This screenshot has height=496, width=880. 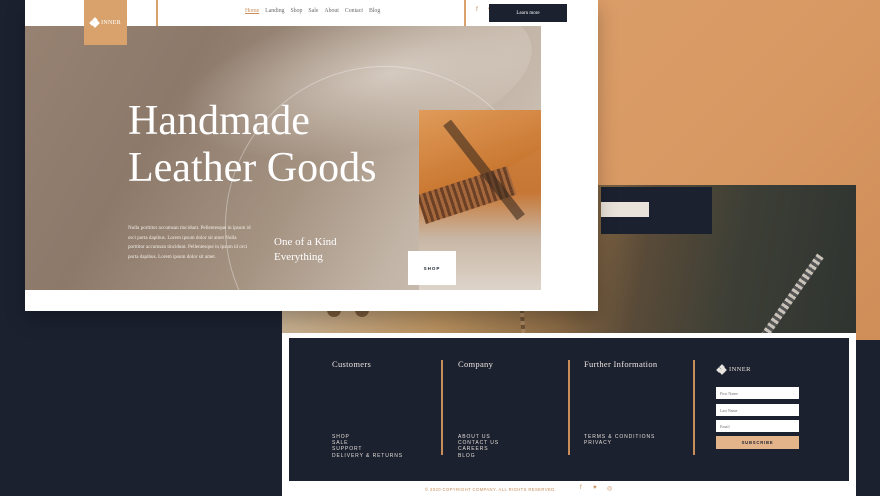 I want to click on footer-logo-text: INNER, so click(x=740, y=369).